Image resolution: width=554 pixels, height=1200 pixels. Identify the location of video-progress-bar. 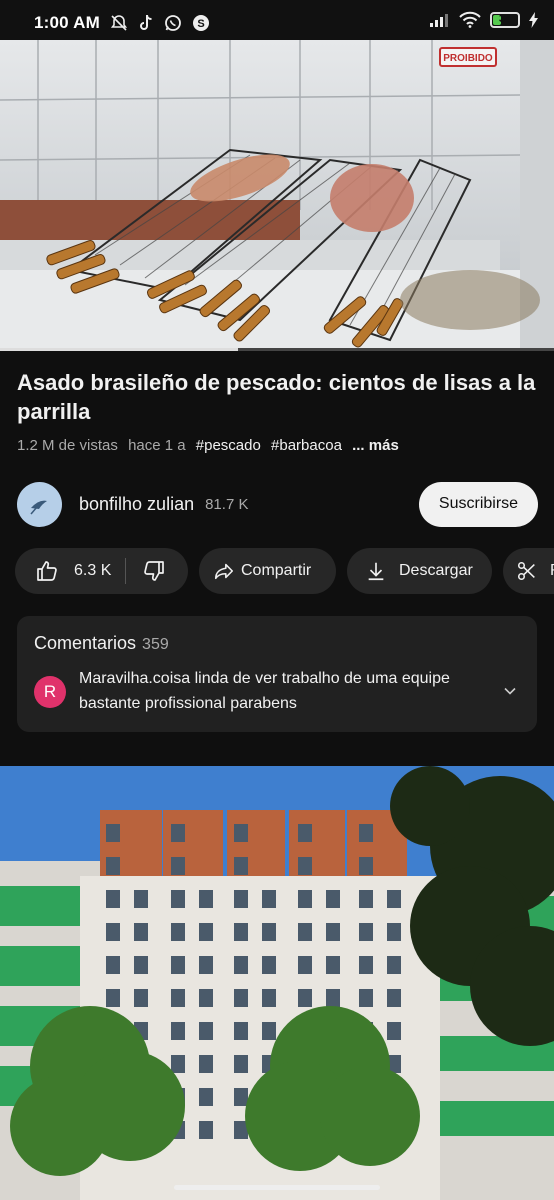
(277, 349).